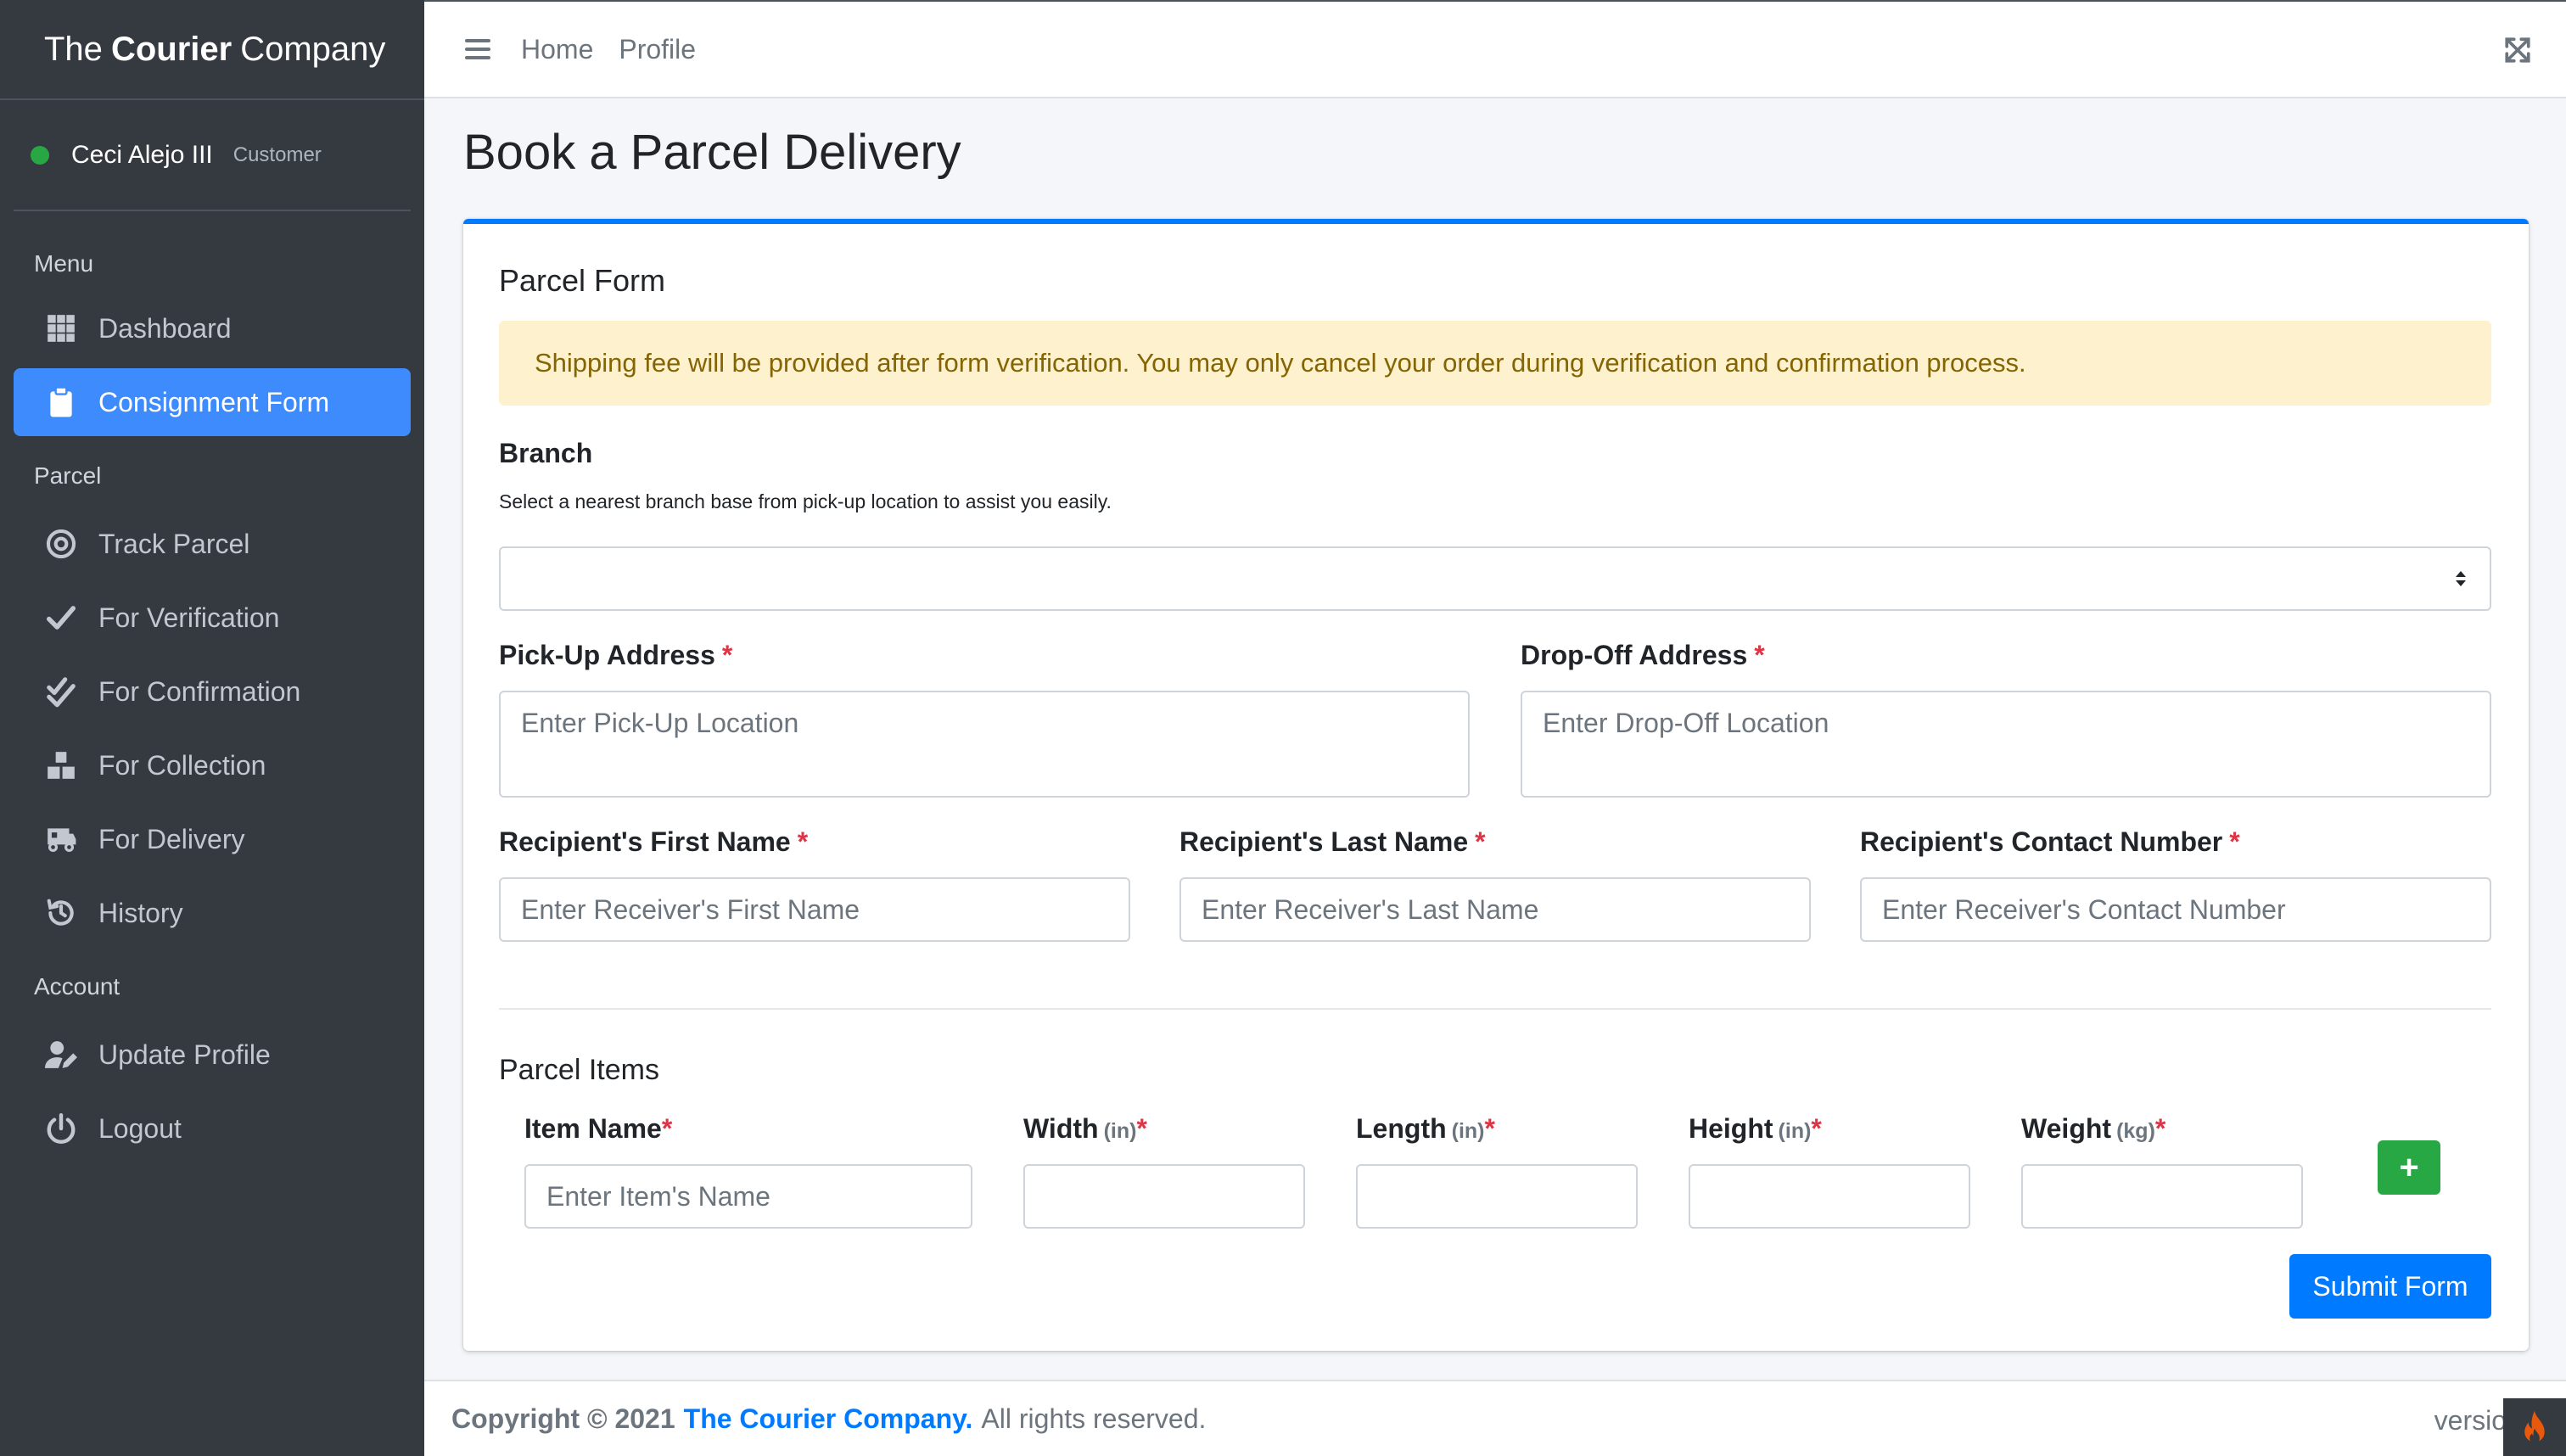  Describe the element at coordinates (212, 1128) in the screenshot. I see `sidebar-item-logout: Logout` at that location.